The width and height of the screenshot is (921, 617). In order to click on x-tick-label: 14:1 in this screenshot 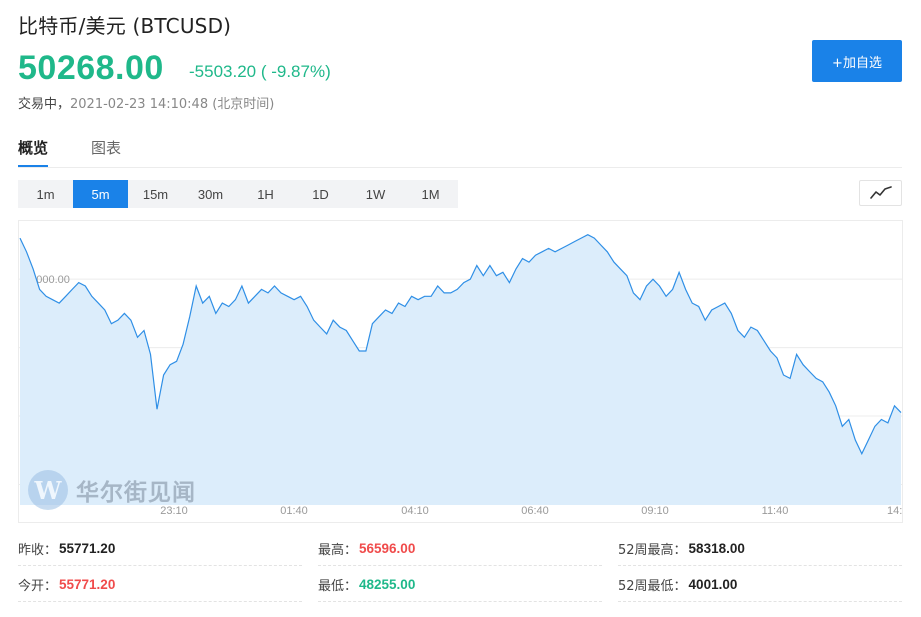, I will do `click(894, 511)`.